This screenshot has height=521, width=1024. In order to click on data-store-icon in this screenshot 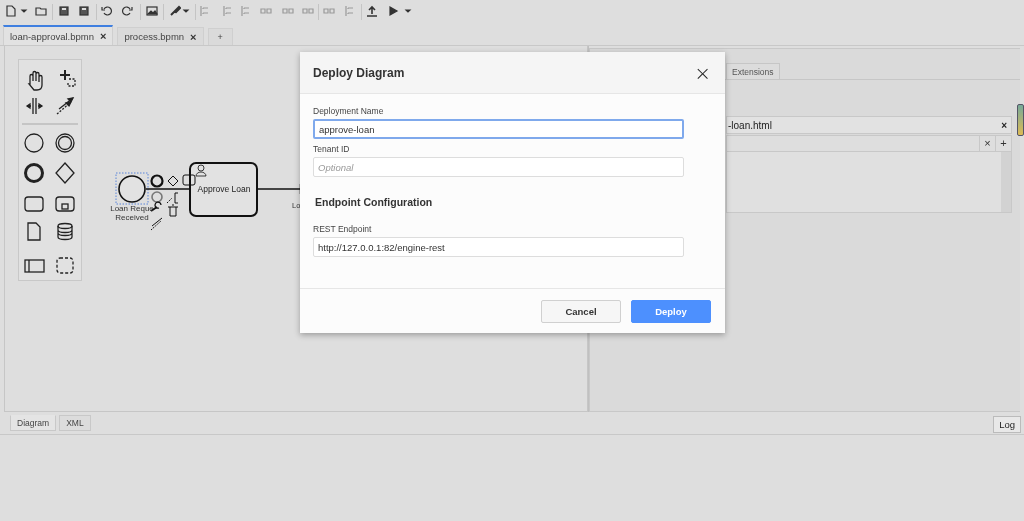, I will do `click(65, 231)`.